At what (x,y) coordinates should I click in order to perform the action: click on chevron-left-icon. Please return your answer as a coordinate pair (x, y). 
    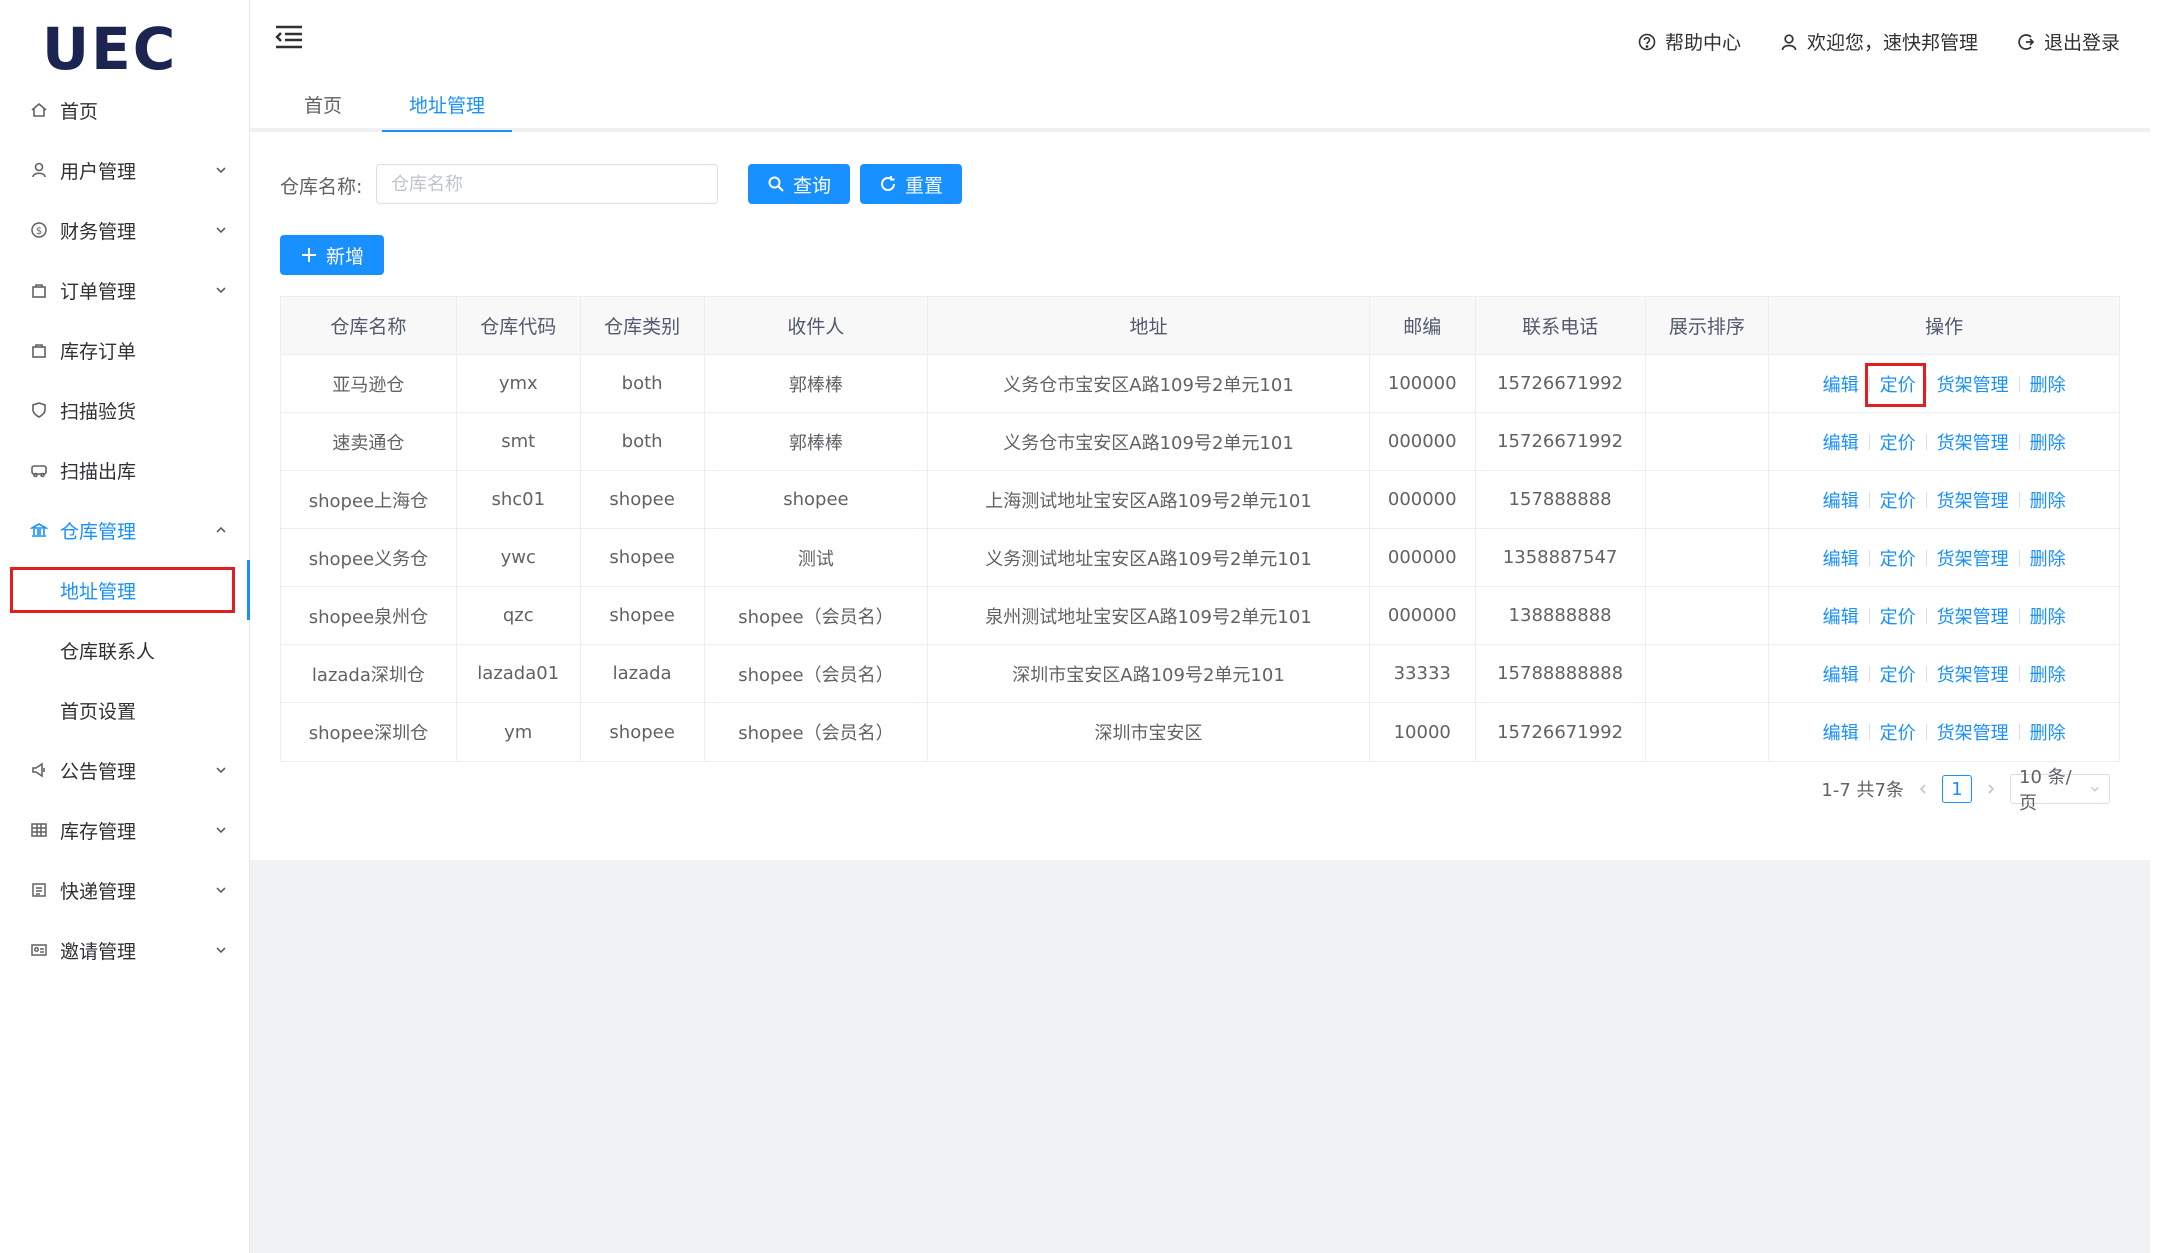
    Looking at the image, I should click on (1923, 789).